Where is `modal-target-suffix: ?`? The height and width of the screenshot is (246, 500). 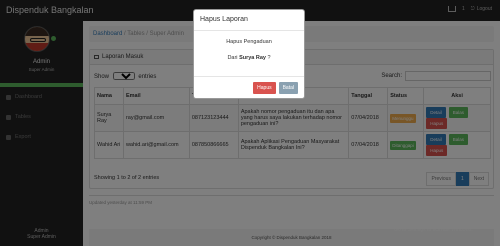 modal-target-suffix: ? is located at coordinates (269, 58).